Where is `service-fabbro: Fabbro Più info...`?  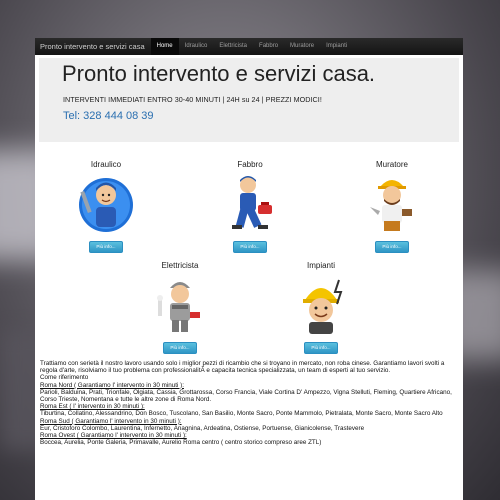 service-fabbro: Fabbro Più info... is located at coordinates (250, 206).